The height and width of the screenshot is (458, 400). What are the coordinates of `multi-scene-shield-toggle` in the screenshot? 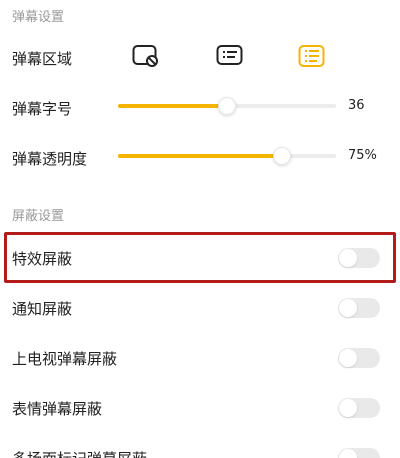 It's located at (359, 453).